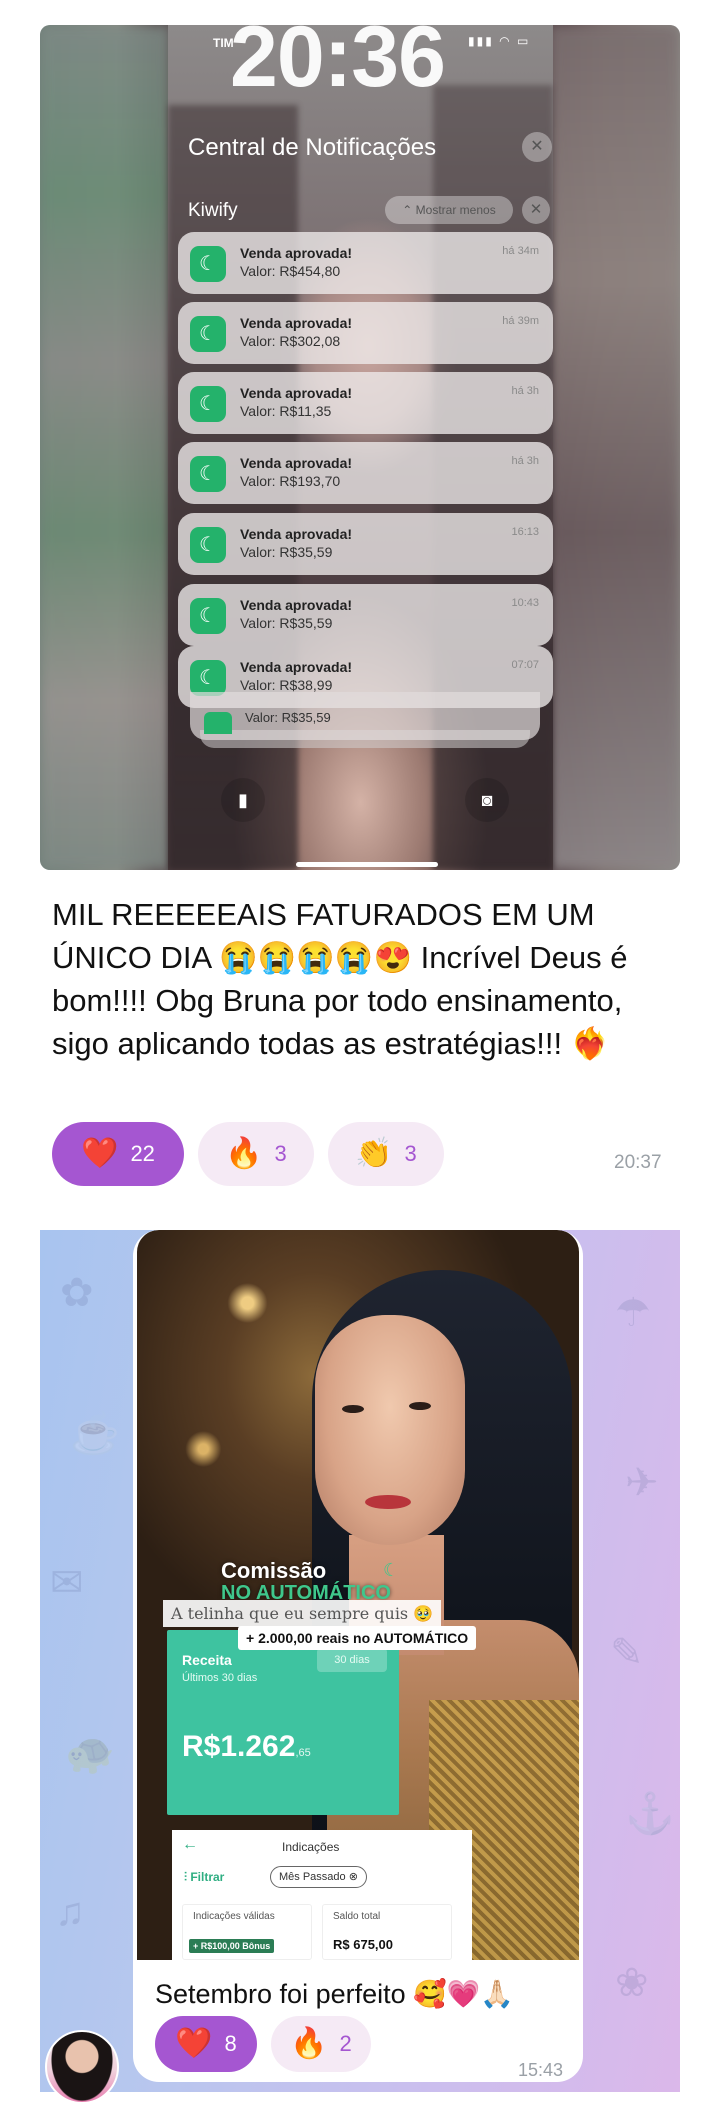 Image resolution: width=720 pixels, height=2128 pixels. Describe the element at coordinates (232, 1946) in the screenshot. I see `bonus-badge: + R$100,00 Bônus` at that location.